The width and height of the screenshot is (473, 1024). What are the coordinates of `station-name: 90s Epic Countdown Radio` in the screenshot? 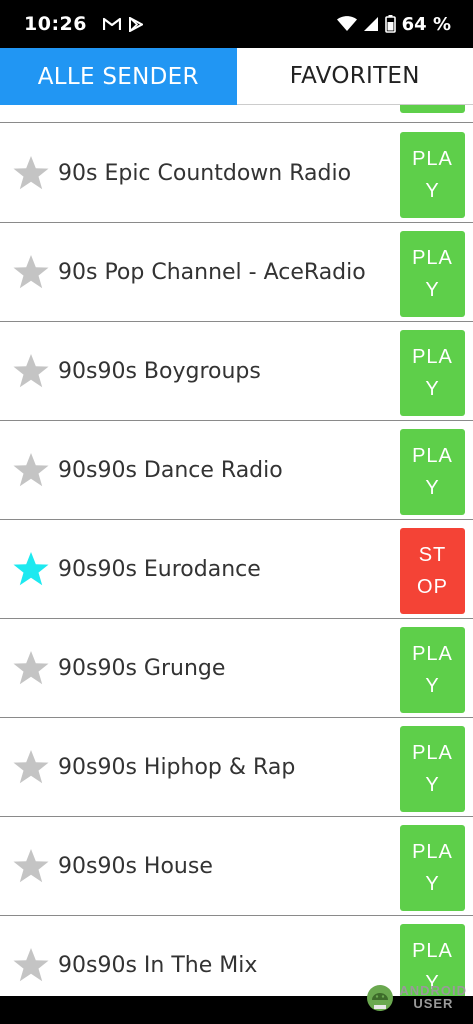 It's located at (205, 173).